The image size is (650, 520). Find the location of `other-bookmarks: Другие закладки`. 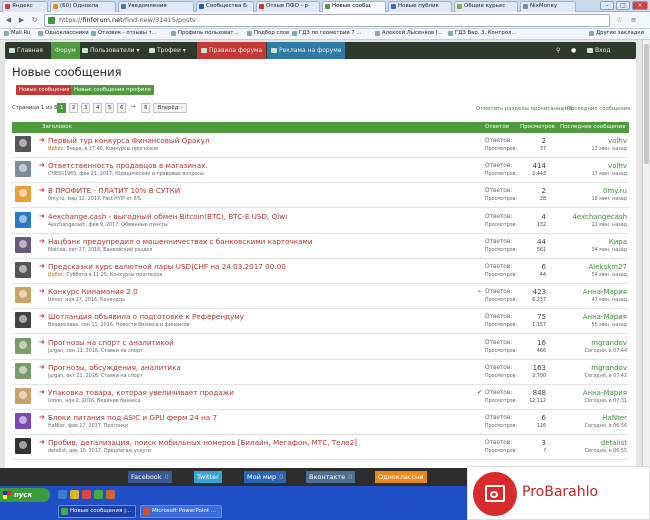

other-bookmarks: Другие закладки is located at coordinates (616, 33).